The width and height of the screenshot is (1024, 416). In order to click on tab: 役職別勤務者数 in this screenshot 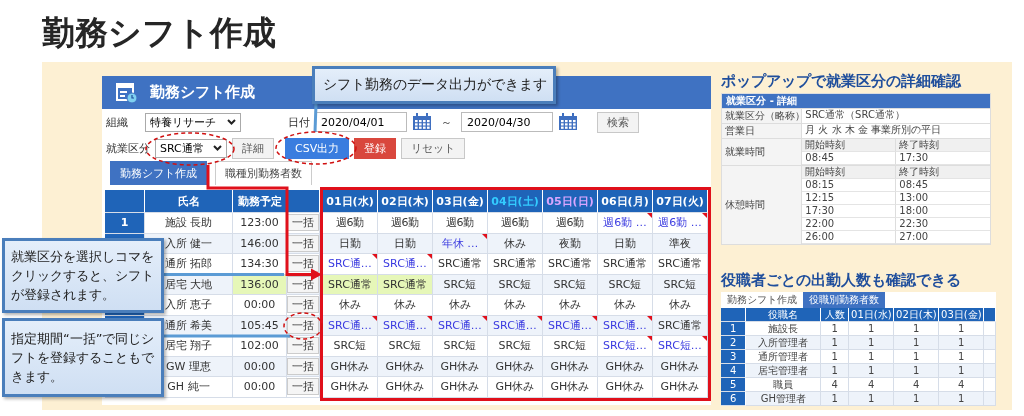, I will do `click(844, 300)`.